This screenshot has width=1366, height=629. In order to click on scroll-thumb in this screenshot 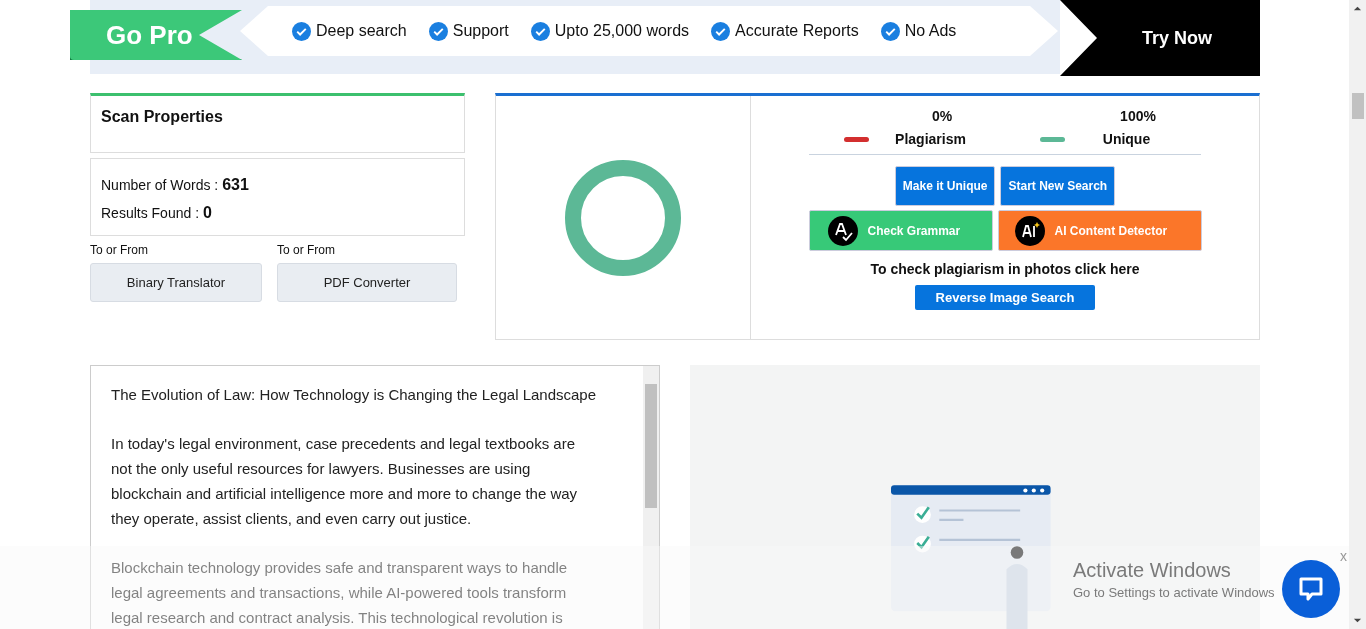, I will do `click(651, 446)`.